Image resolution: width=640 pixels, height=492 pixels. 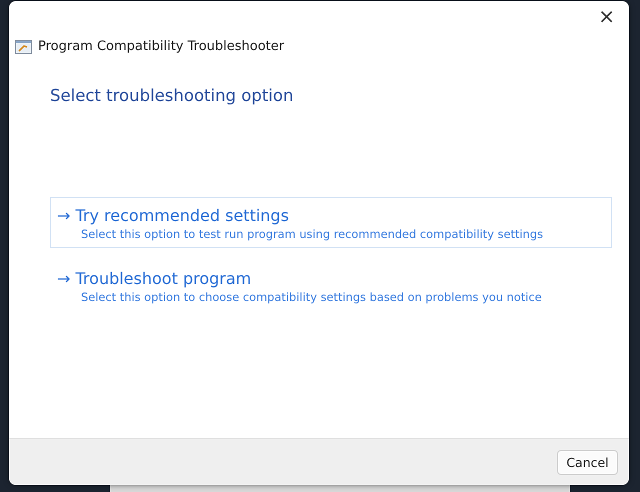 I want to click on option-description: Select this option to test run program using recommended compatibility settings, so click(x=312, y=234).